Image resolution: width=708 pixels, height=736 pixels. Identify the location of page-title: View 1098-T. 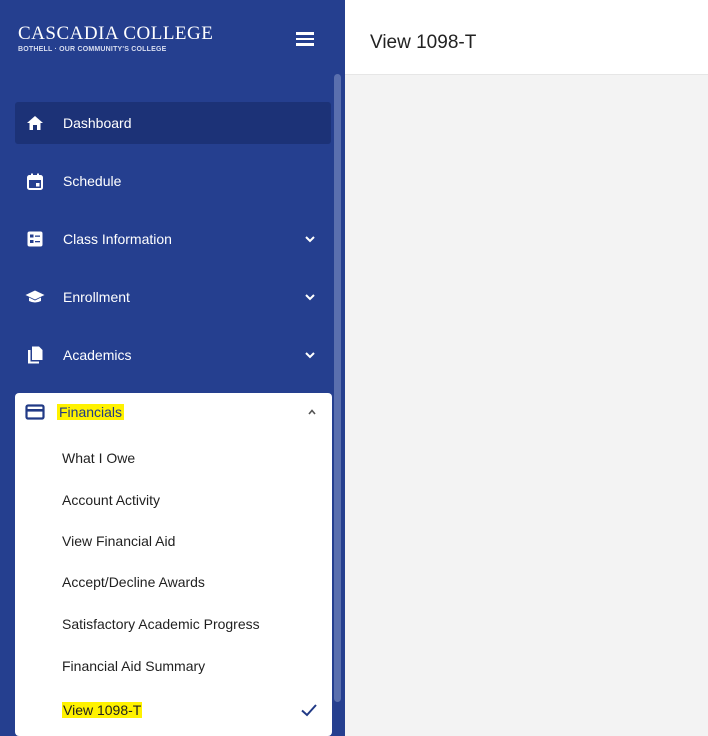
(423, 42).